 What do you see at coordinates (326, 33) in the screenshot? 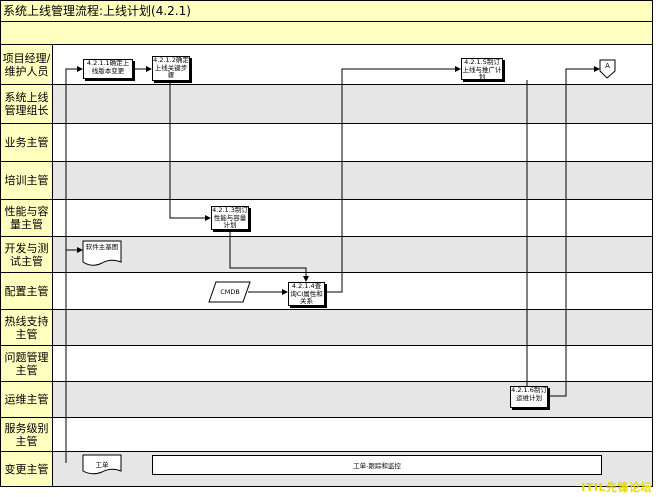
I see `title-spacer` at bounding box center [326, 33].